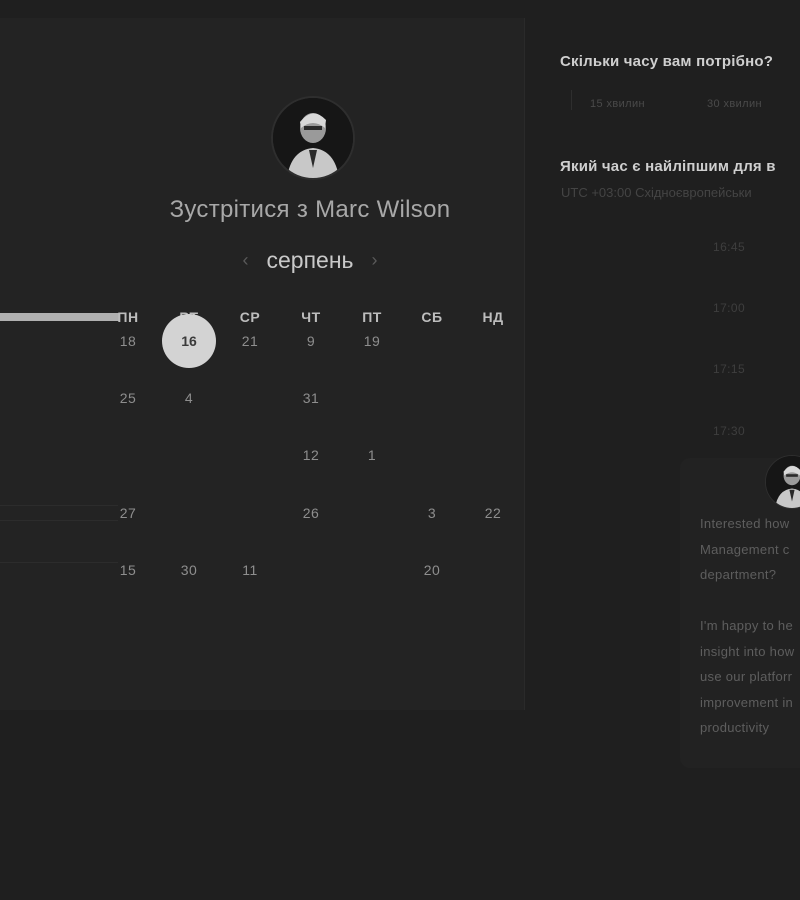  What do you see at coordinates (745, 549) in the screenshot?
I see `message-line: Management c` at bounding box center [745, 549].